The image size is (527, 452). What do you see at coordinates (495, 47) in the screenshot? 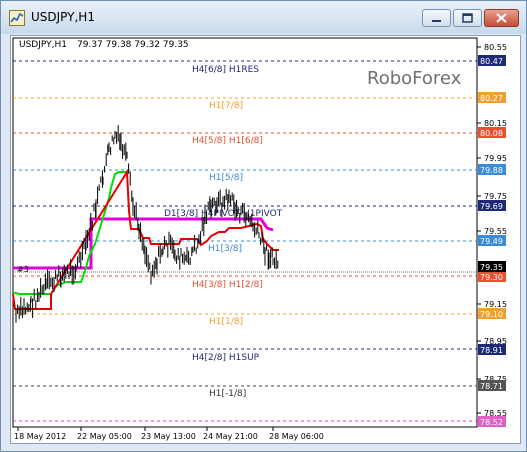
I see `price-tick: 80.55` at bounding box center [495, 47].